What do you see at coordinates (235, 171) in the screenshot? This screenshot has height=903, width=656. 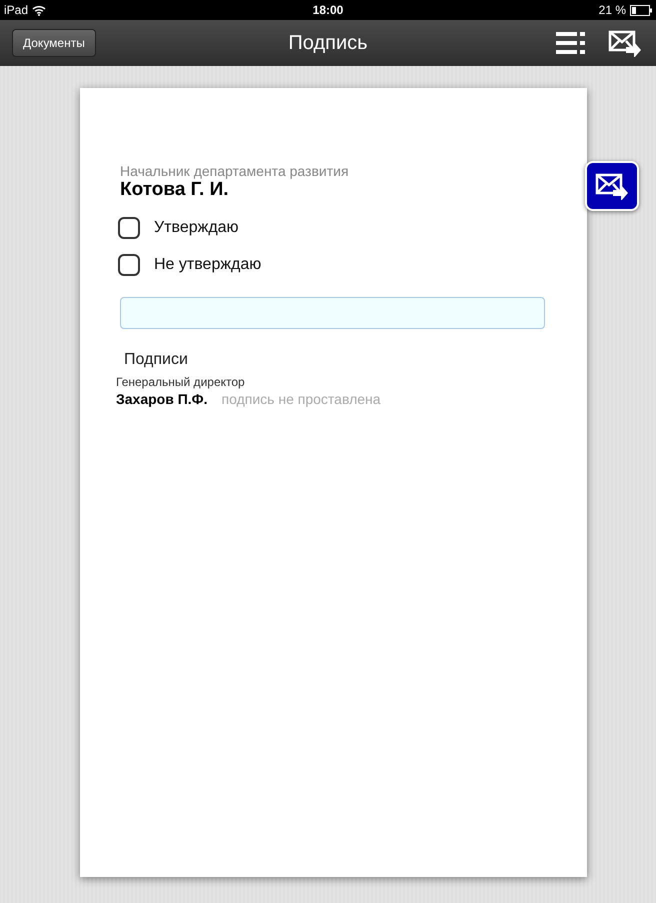 I see `position-label: Начальник департамента развития` at bounding box center [235, 171].